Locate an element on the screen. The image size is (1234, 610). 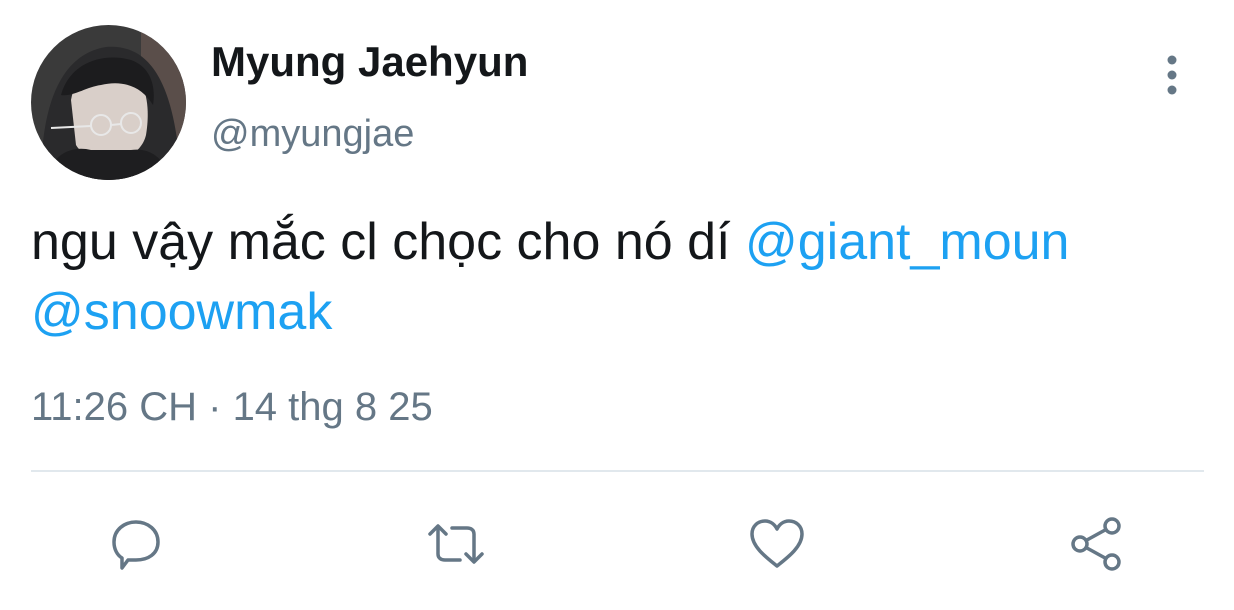
retweet-button is located at coordinates (456, 544).